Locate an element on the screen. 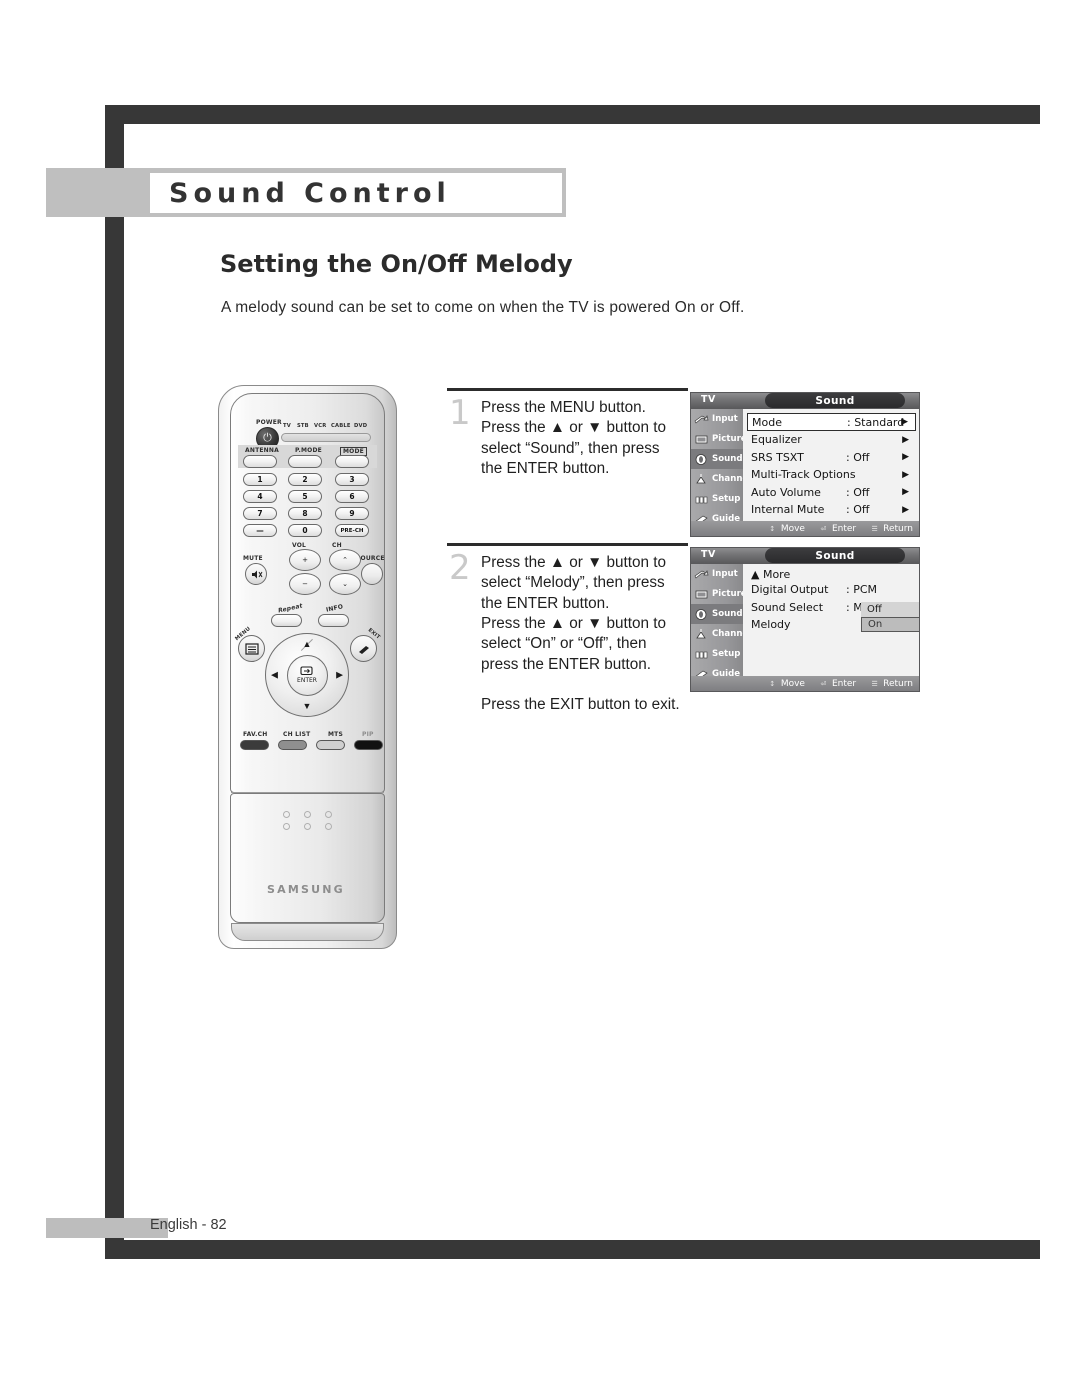  exit-button is located at coordinates (363, 648).